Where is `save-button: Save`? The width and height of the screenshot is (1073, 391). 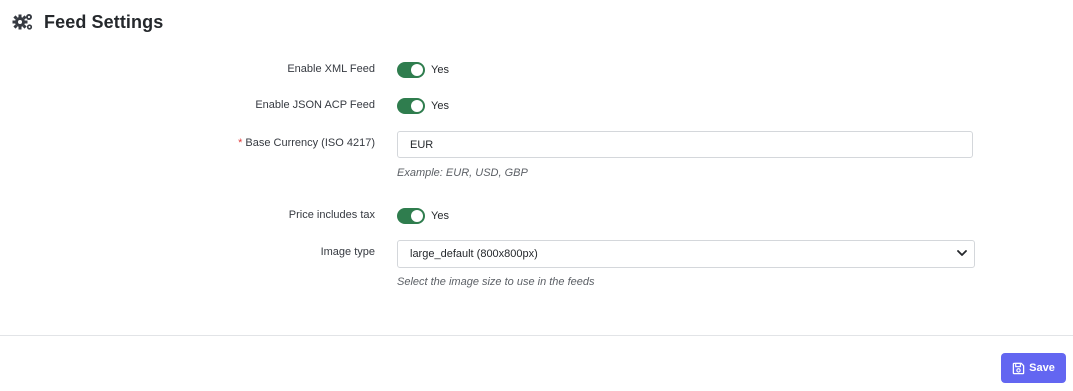 save-button: Save is located at coordinates (1033, 368).